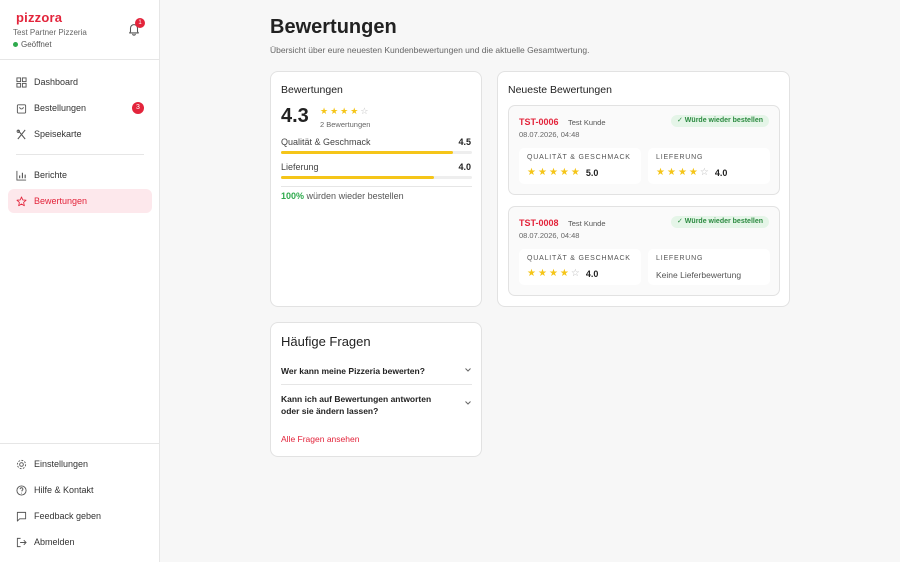 The width and height of the screenshot is (900, 562). Describe the element at coordinates (312, 90) in the screenshot. I see `card-heading: Bewertungen` at that location.